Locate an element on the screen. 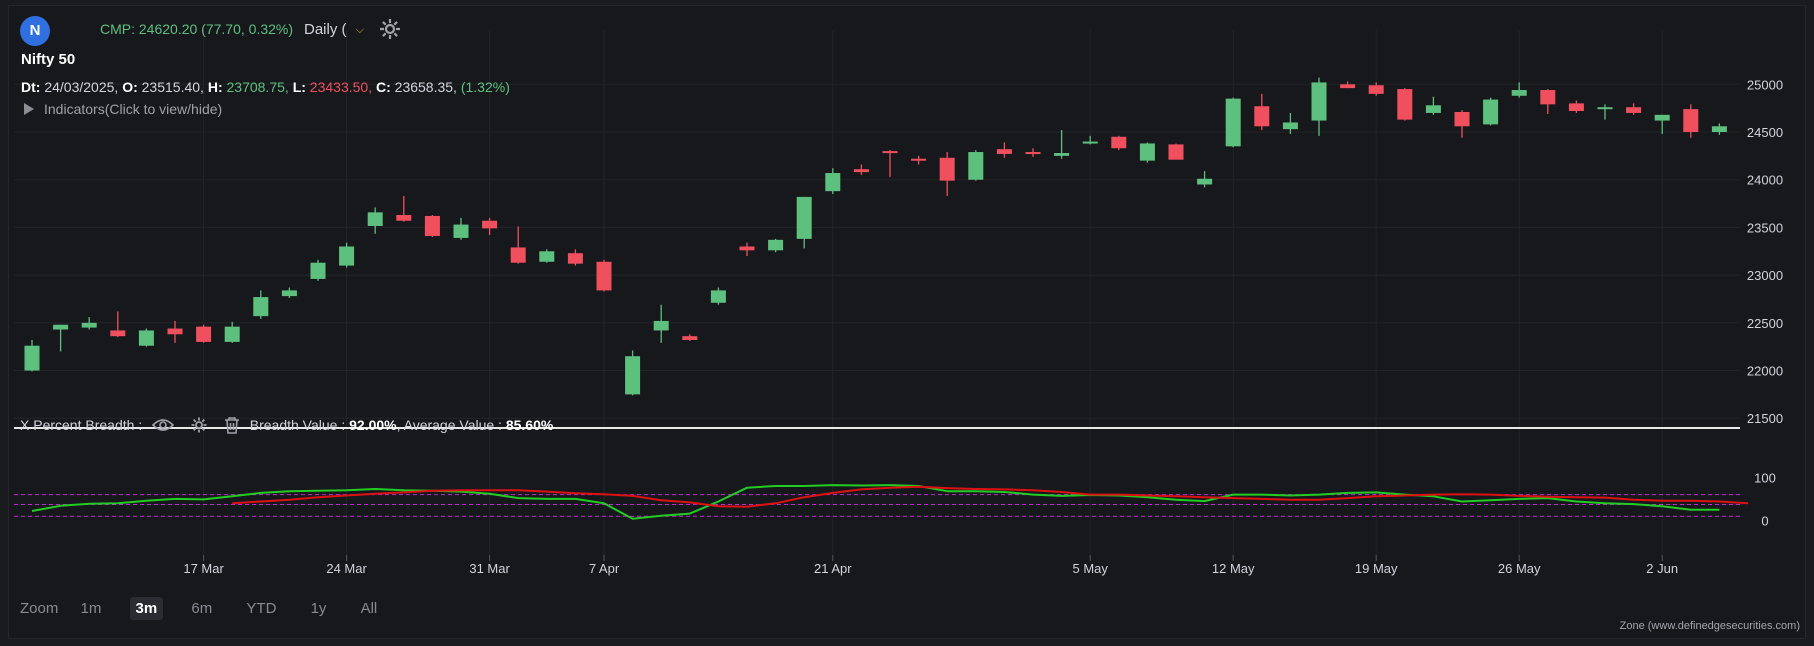  zoom-all-button: All is located at coordinates (369, 608).